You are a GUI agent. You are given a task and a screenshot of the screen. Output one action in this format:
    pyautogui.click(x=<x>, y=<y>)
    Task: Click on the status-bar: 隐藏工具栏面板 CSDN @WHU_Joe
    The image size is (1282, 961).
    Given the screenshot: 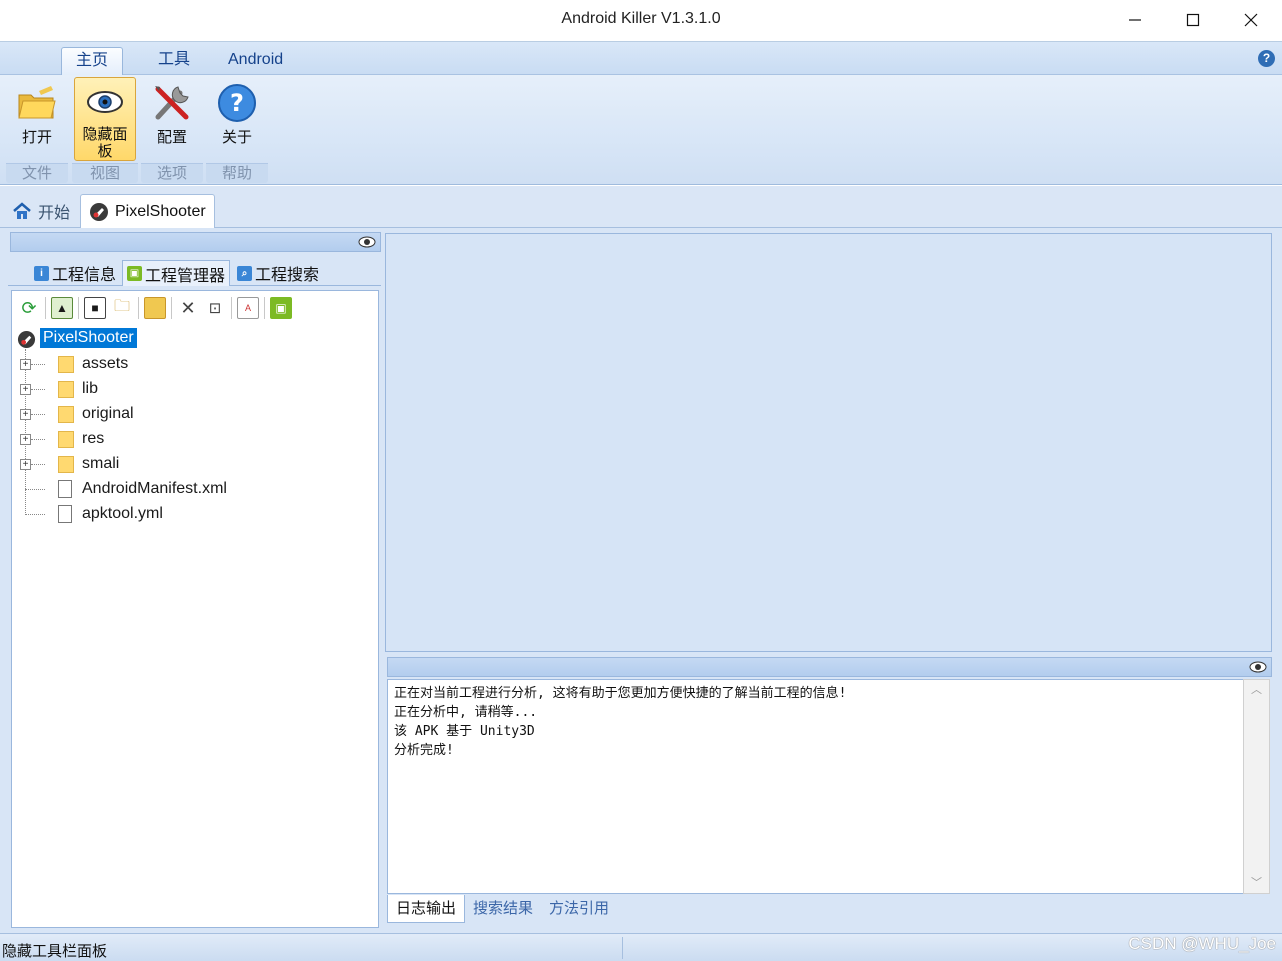 What is the action you would take?
    pyautogui.click(x=641, y=947)
    